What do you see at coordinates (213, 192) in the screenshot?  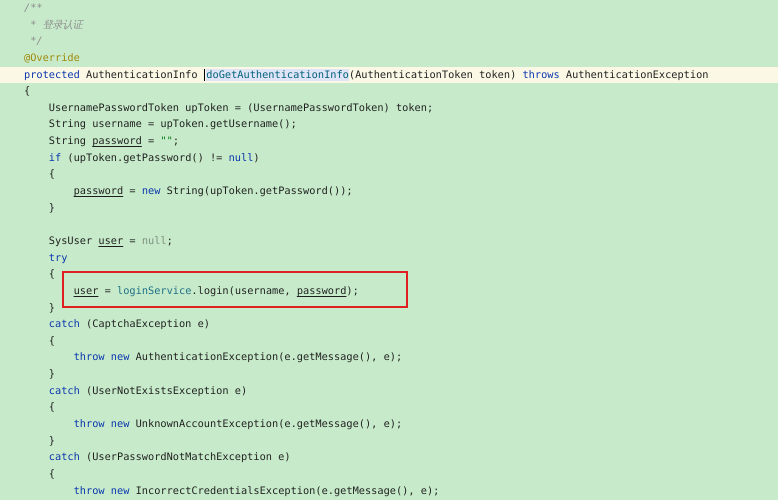 I see `code-line: password = new String(upToken.getPassword());` at bounding box center [213, 192].